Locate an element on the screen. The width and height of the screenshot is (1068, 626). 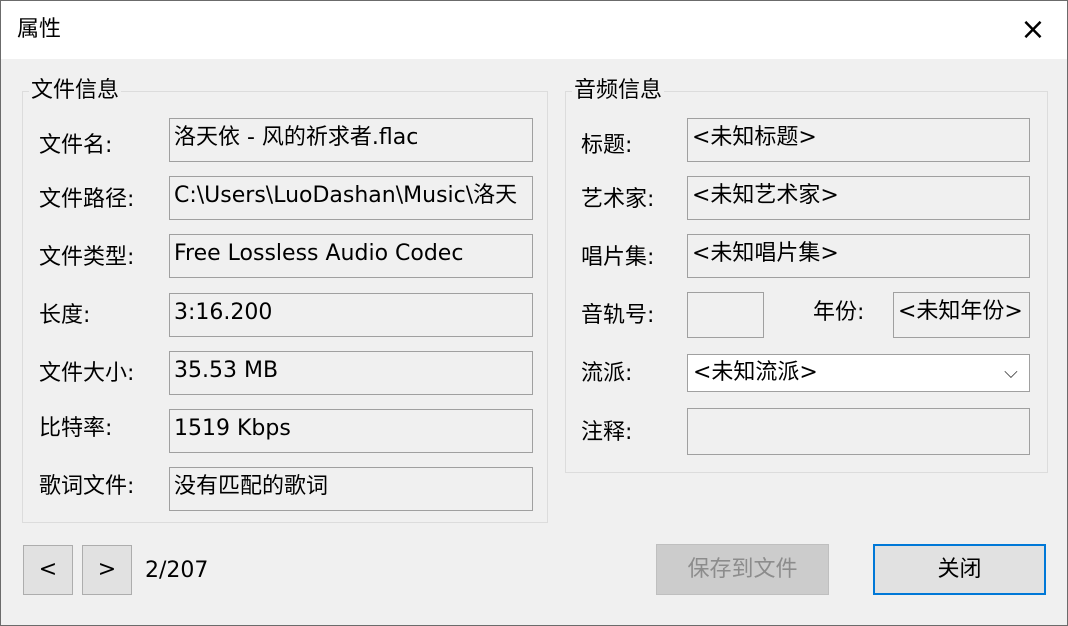
title-bar: 属性 × is located at coordinates (534, 30).